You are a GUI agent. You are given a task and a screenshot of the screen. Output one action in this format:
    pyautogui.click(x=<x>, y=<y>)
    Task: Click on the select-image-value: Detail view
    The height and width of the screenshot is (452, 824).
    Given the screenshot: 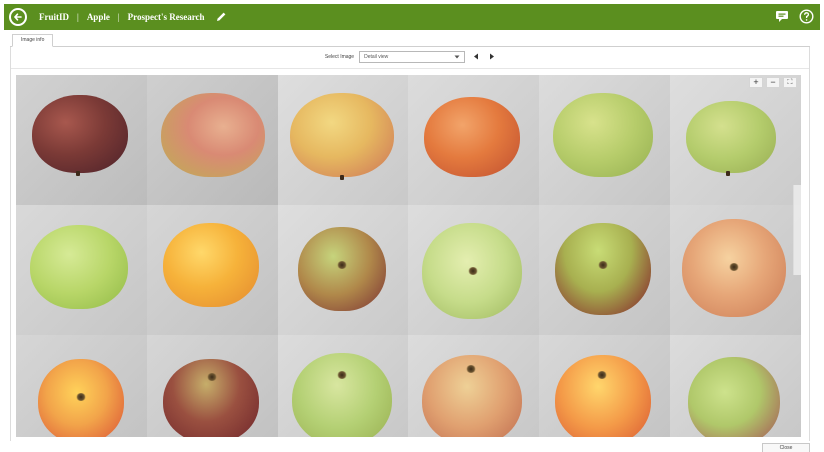 What is the action you would take?
    pyautogui.click(x=376, y=57)
    